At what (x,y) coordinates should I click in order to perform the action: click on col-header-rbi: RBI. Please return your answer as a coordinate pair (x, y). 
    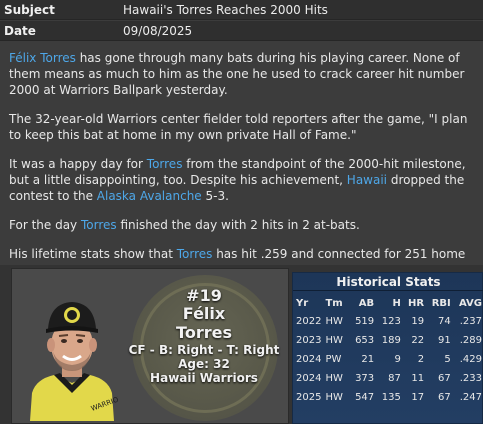
    Looking at the image, I should click on (439, 303).